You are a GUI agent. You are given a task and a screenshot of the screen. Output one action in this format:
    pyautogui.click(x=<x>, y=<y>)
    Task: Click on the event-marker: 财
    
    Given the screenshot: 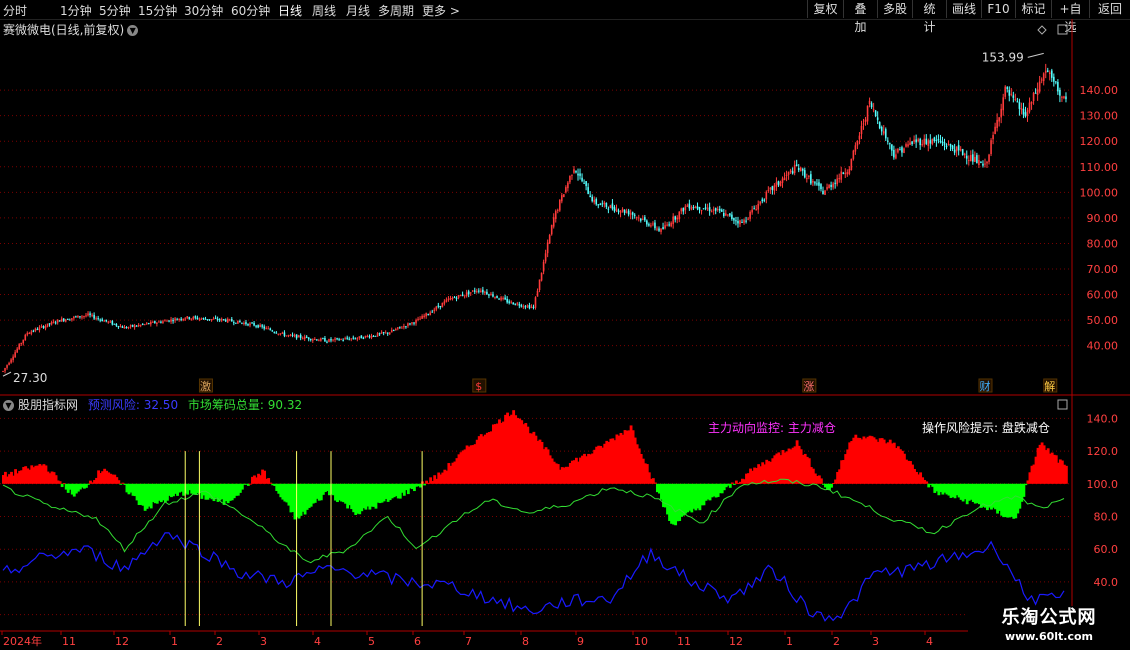 What is the action you would take?
    pyautogui.click(x=985, y=385)
    